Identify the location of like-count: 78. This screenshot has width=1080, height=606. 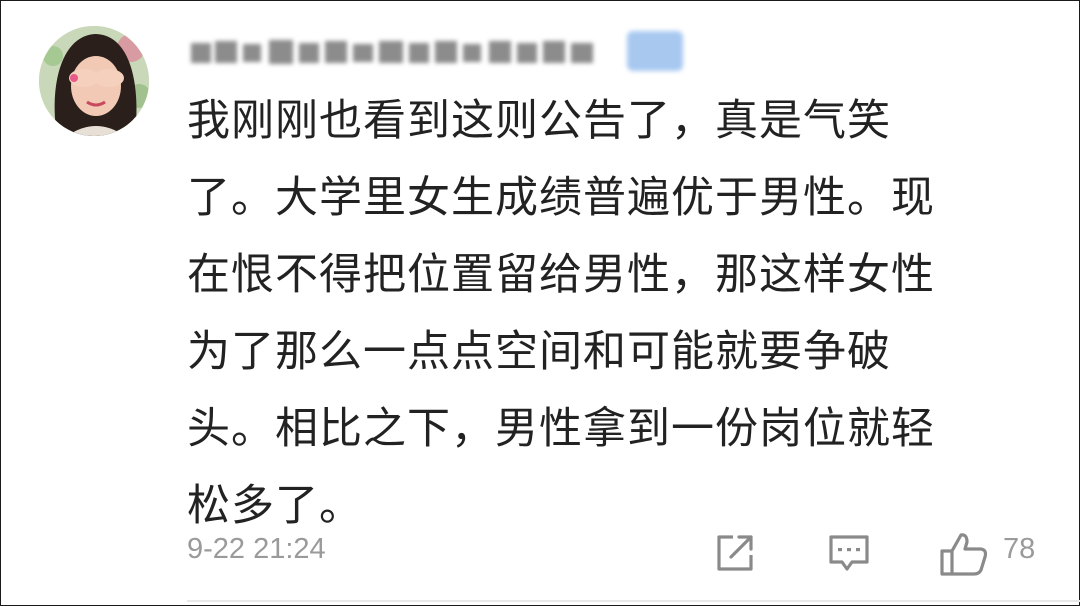
(1019, 549).